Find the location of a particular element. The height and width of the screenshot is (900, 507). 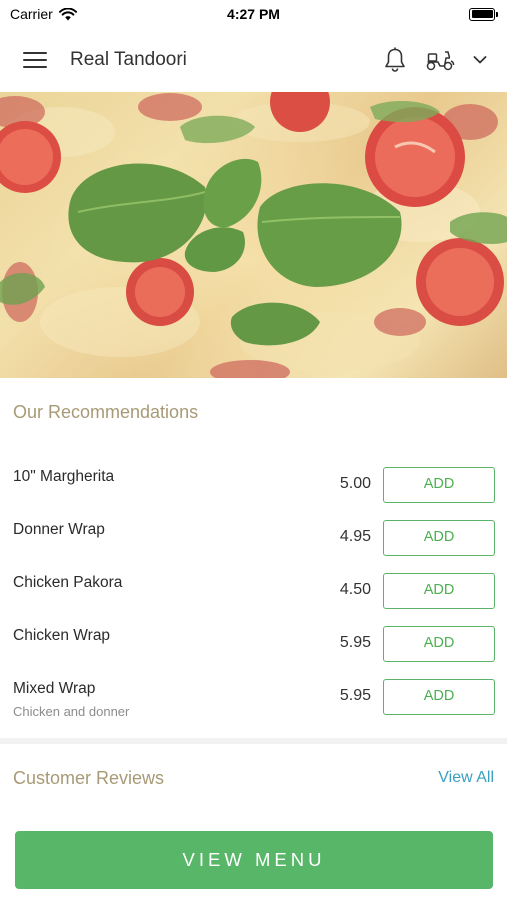

view-all-link: View All is located at coordinates (466, 778).